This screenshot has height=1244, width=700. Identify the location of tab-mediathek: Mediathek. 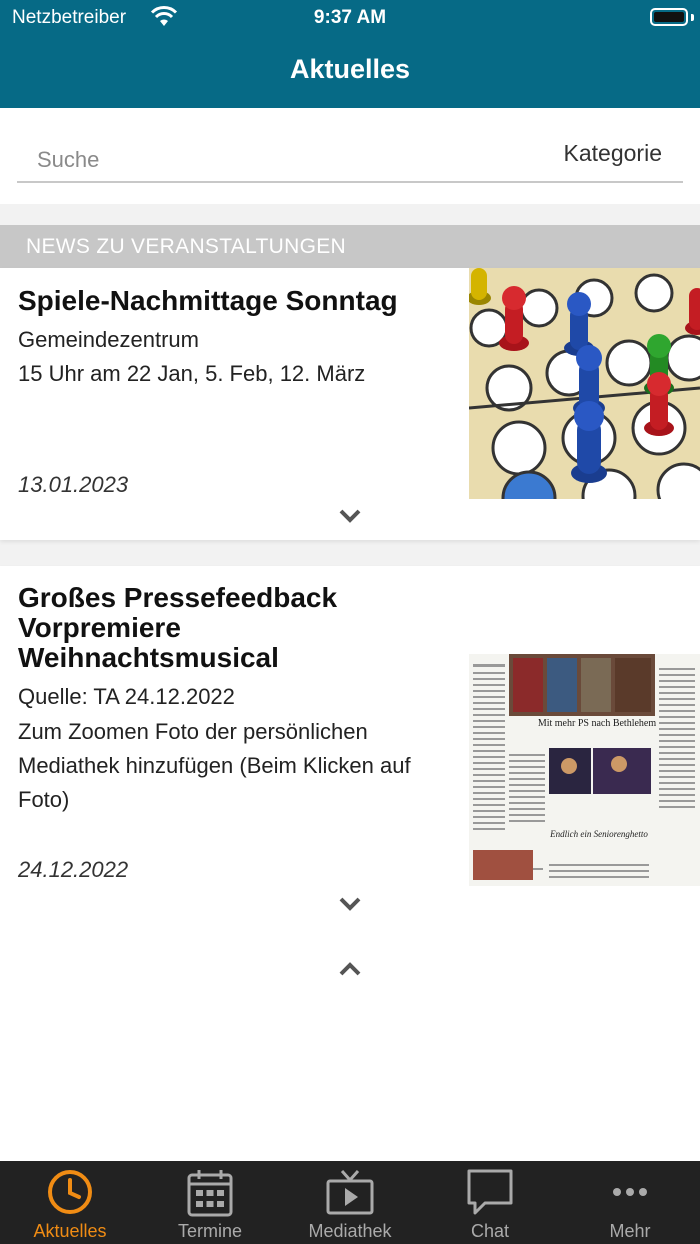
(350, 1202).